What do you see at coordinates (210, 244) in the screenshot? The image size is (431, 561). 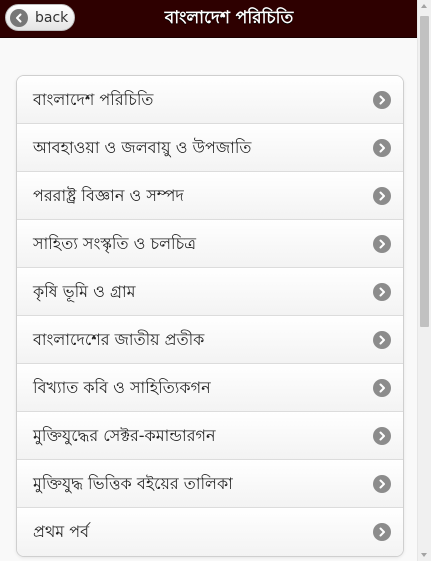 I see `list-item: সাহিত্য সংস্কৃতি ও চলচিত্র` at bounding box center [210, 244].